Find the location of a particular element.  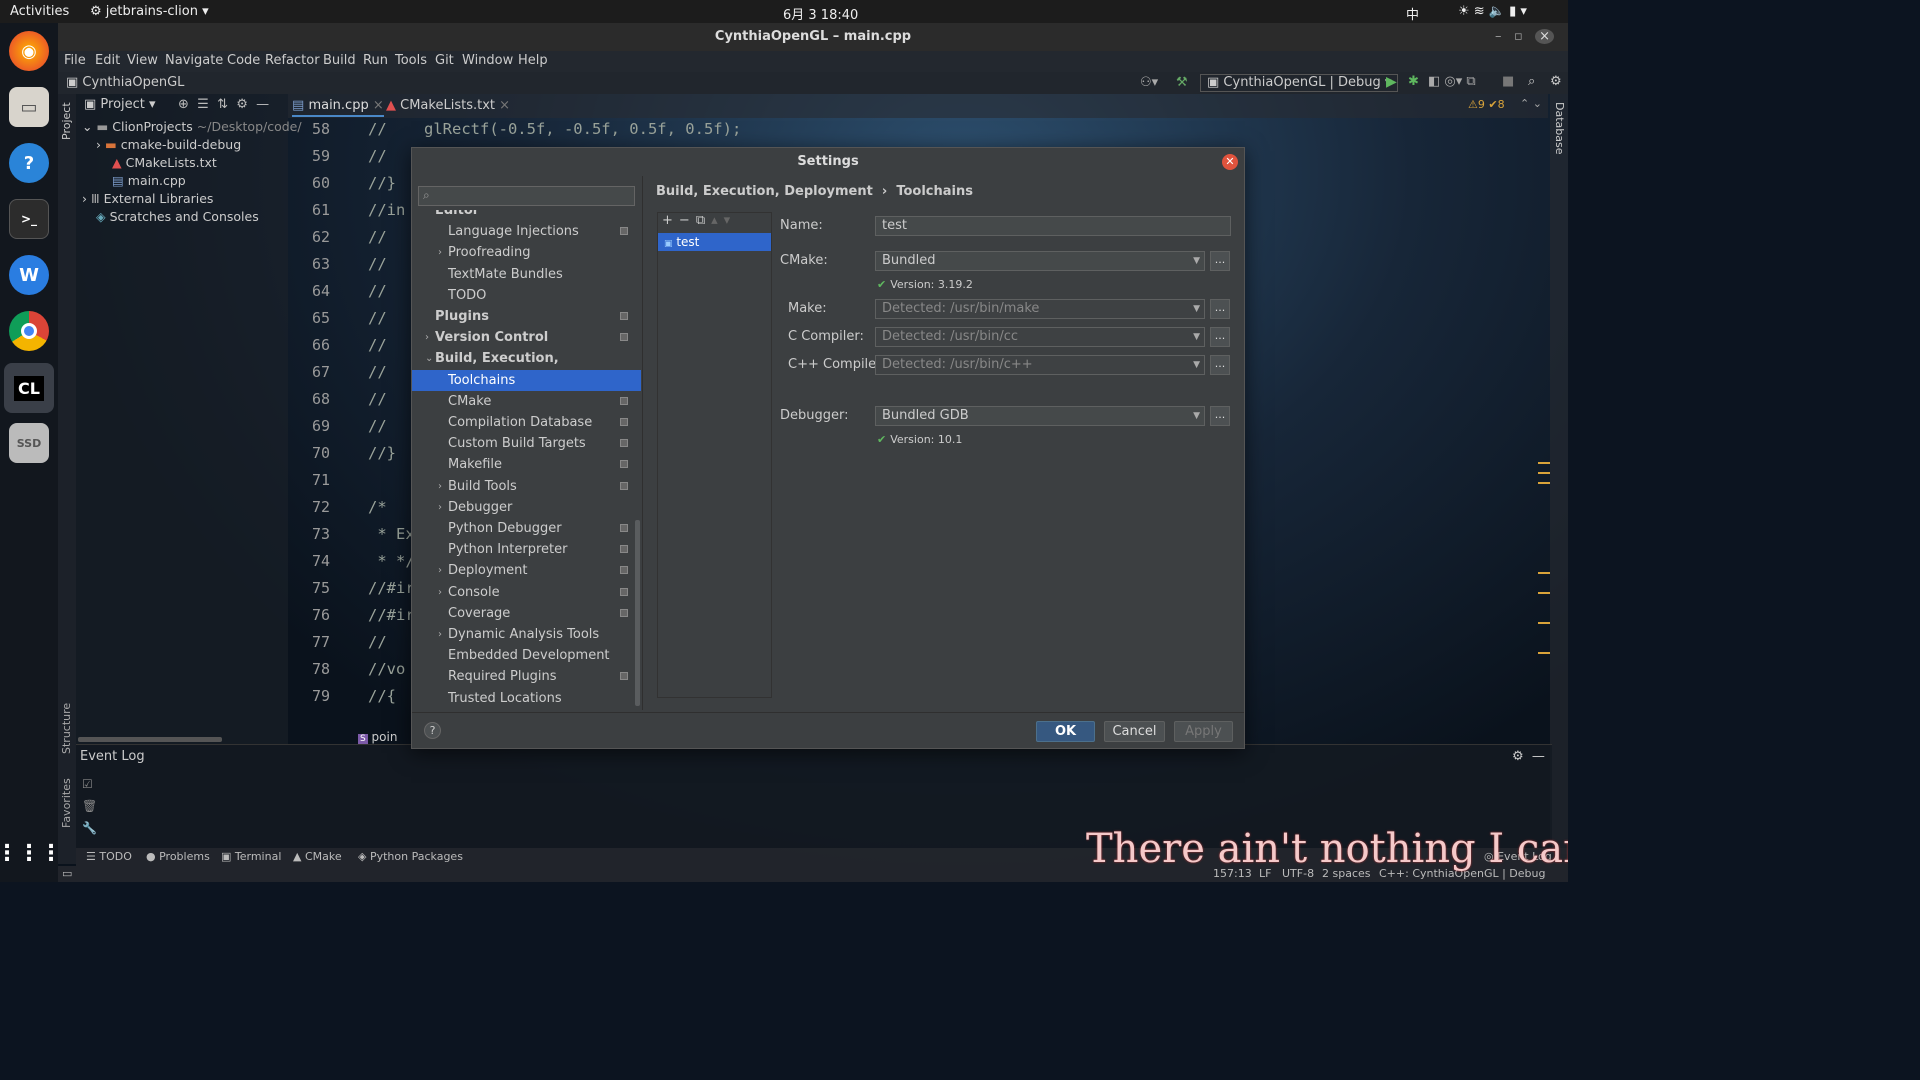

ssd-drive-icon: SSD is located at coordinates (29, 443).